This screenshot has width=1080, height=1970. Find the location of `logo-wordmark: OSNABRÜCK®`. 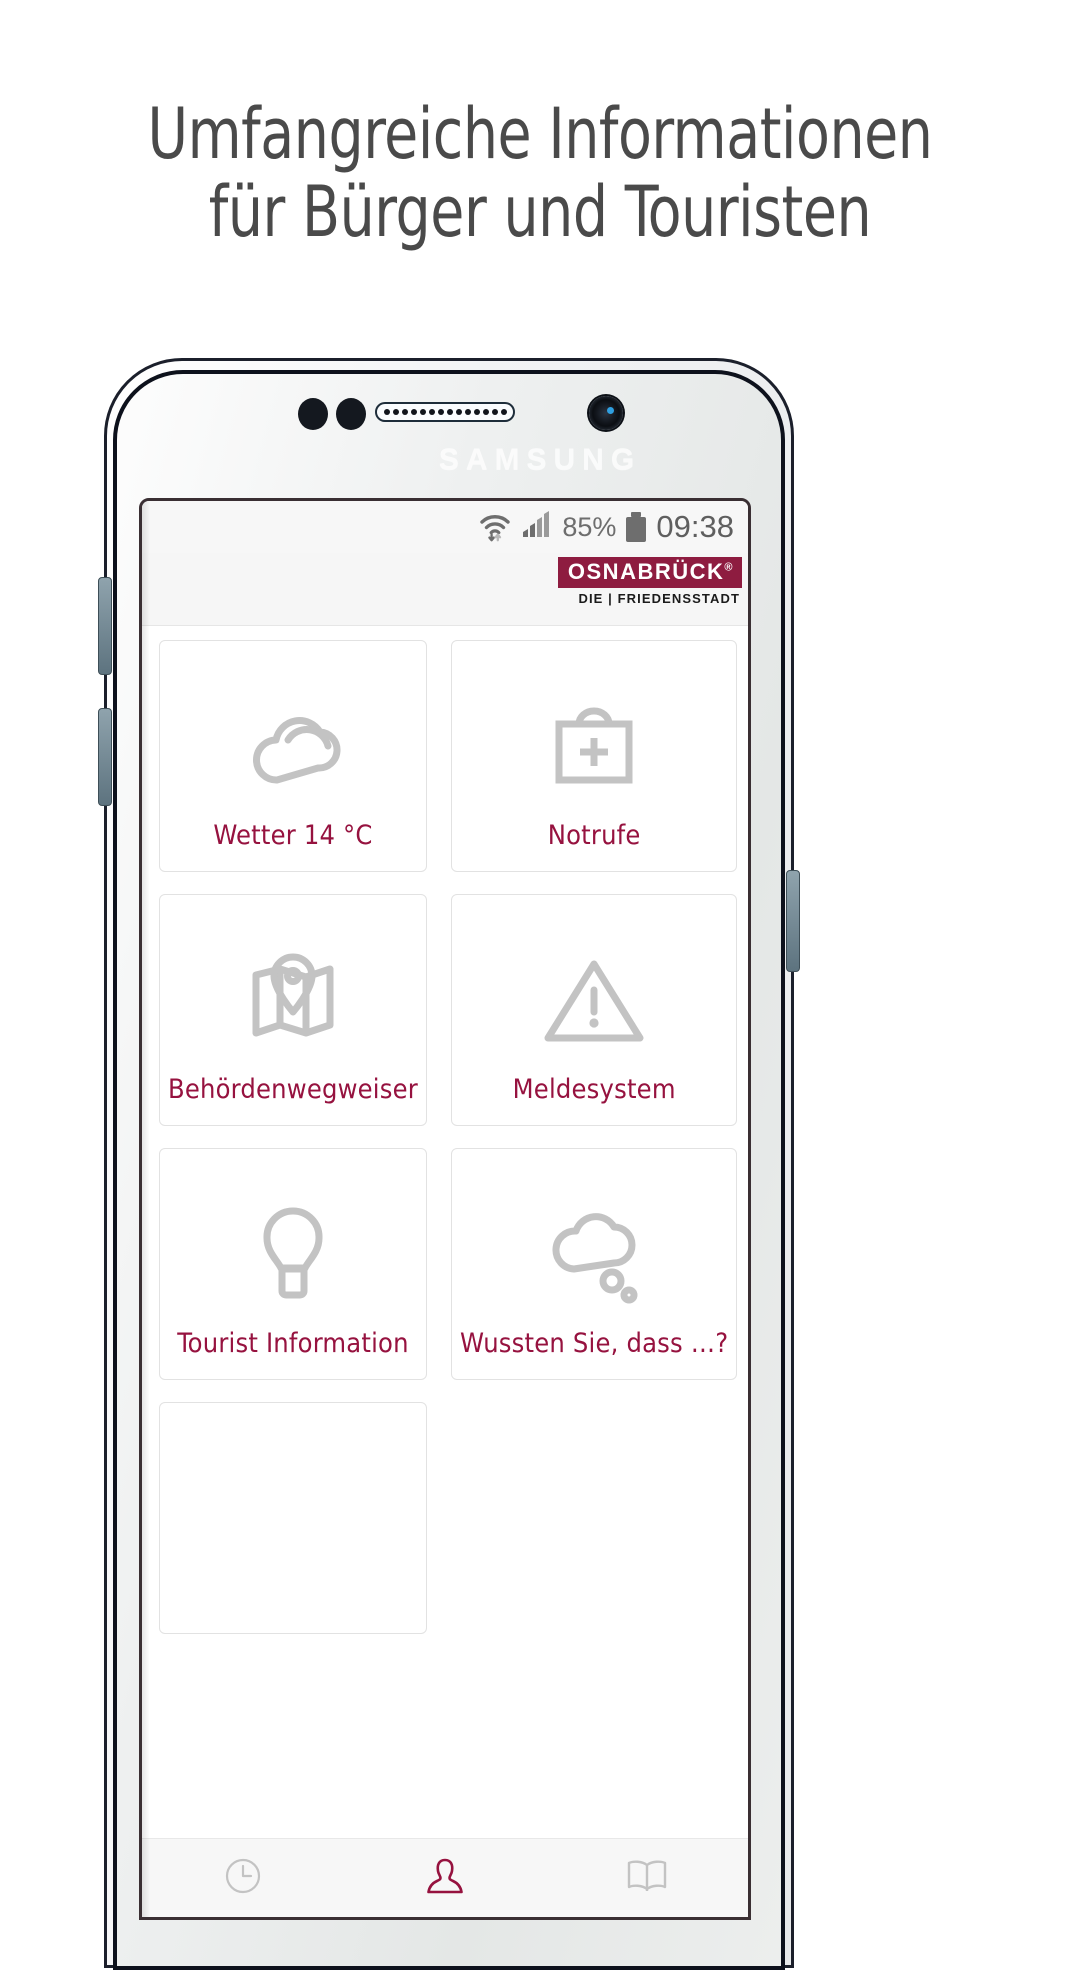

logo-wordmark: OSNABRÜCK® is located at coordinates (649, 572).